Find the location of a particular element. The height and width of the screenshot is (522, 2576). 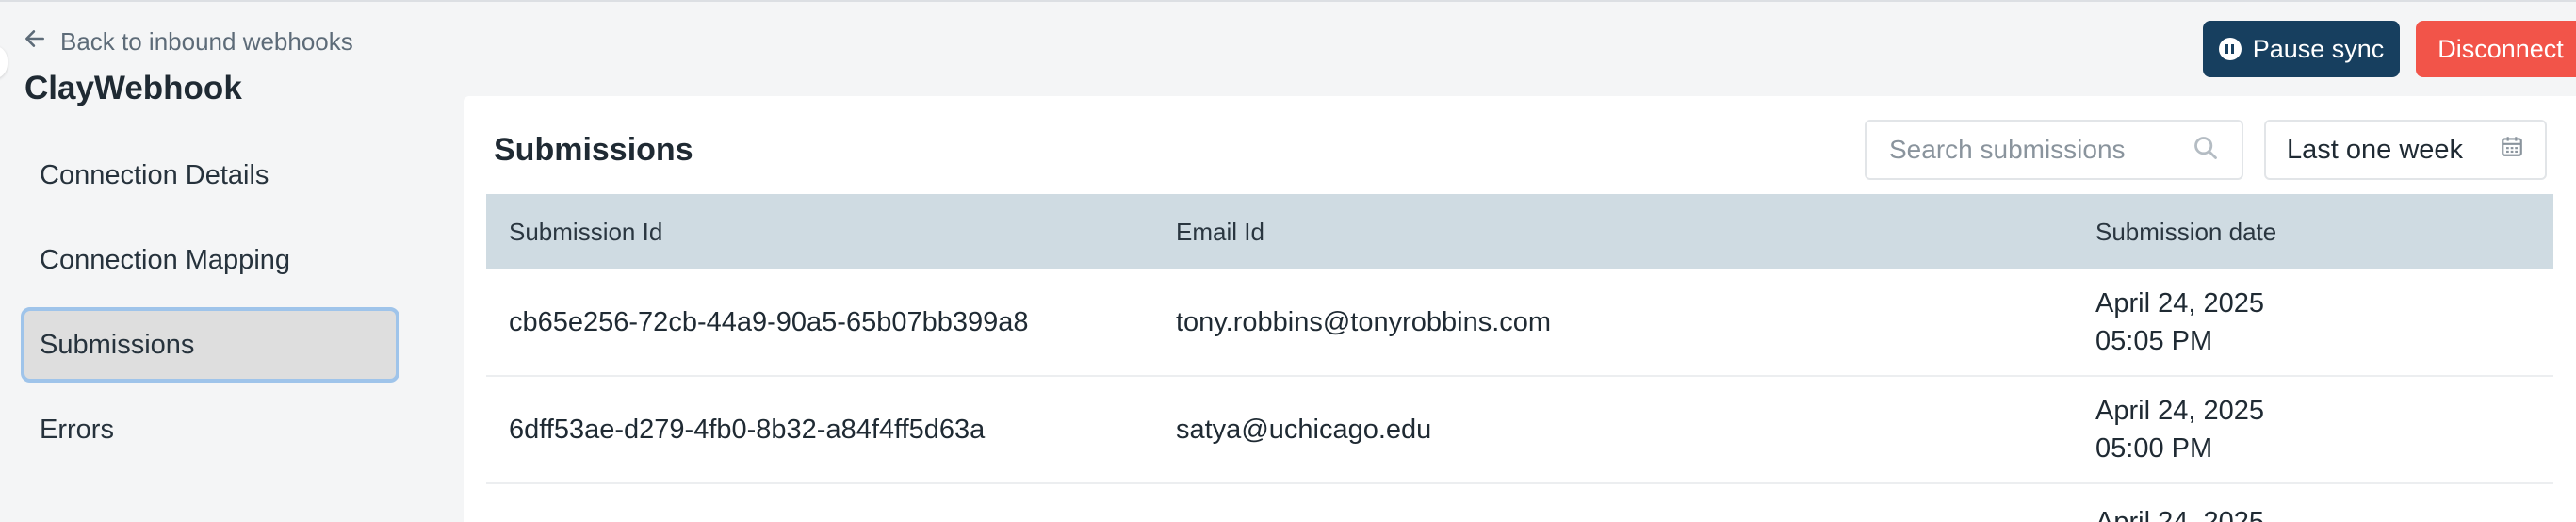

submission-date-cell: April 24, 2025 05:00 PM is located at coordinates (2324, 429).